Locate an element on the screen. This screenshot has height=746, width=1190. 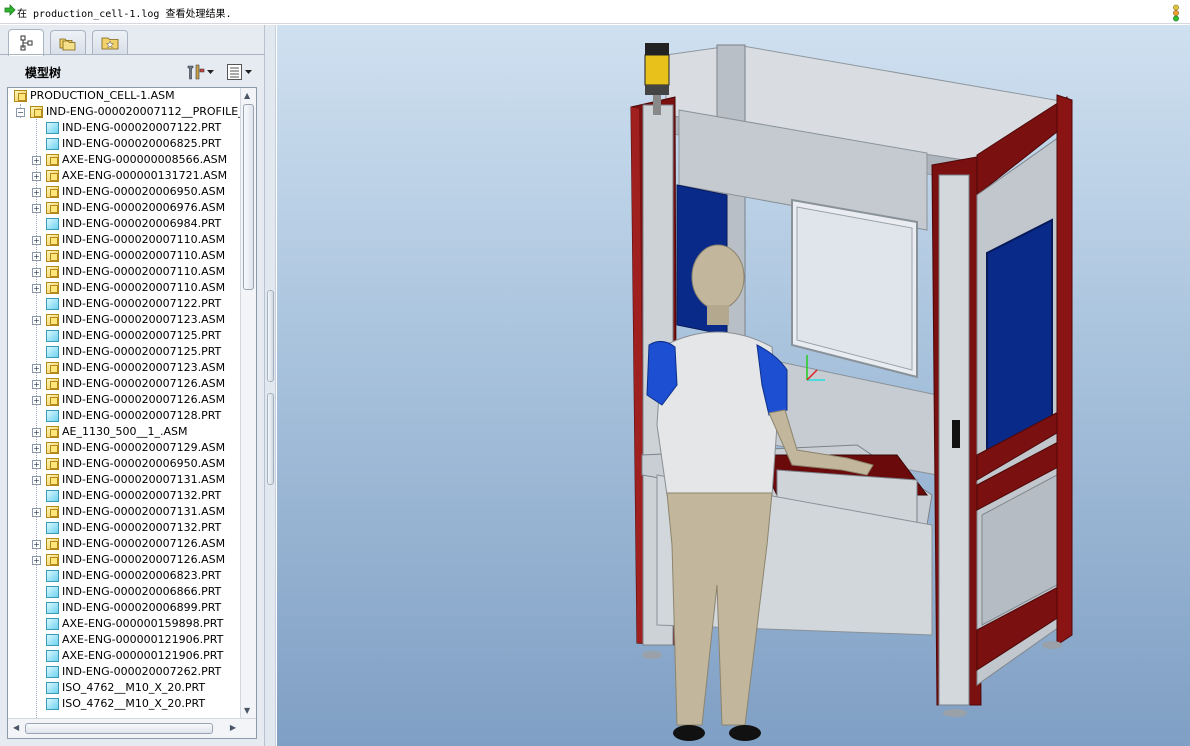
tree-vertical-scrollbar: ▲ ▼ is located at coordinates (248, 403).